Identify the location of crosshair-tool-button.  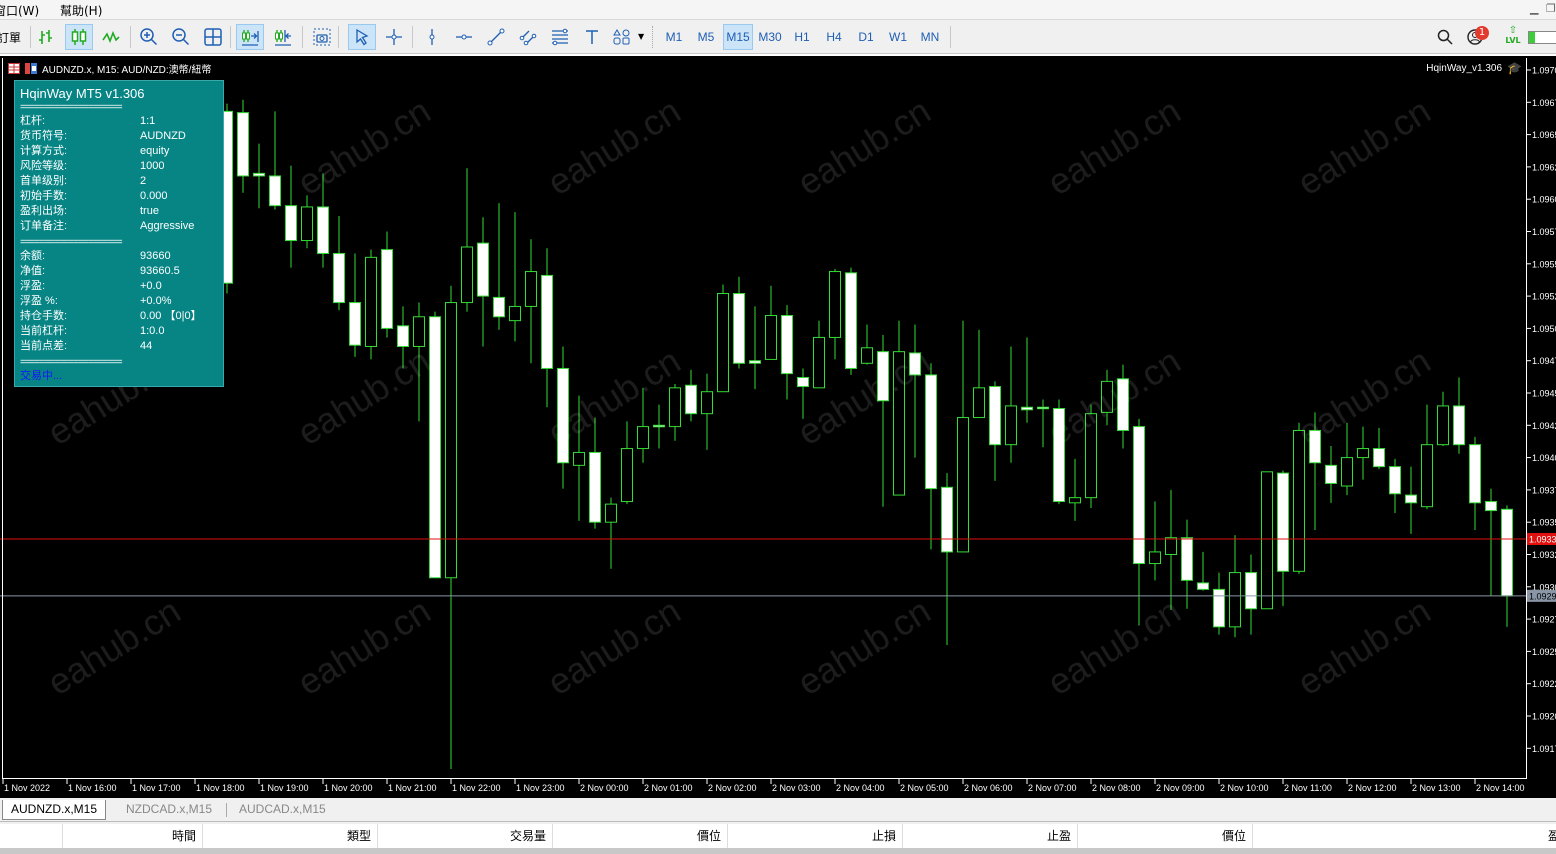
(394, 37).